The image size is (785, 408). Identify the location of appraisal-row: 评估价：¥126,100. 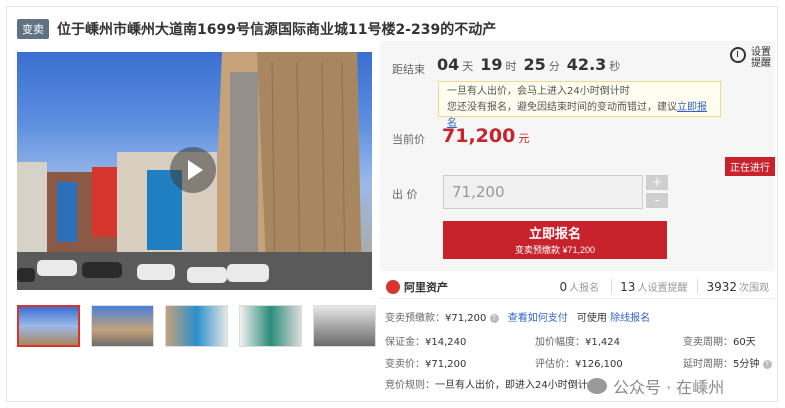
(579, 362).